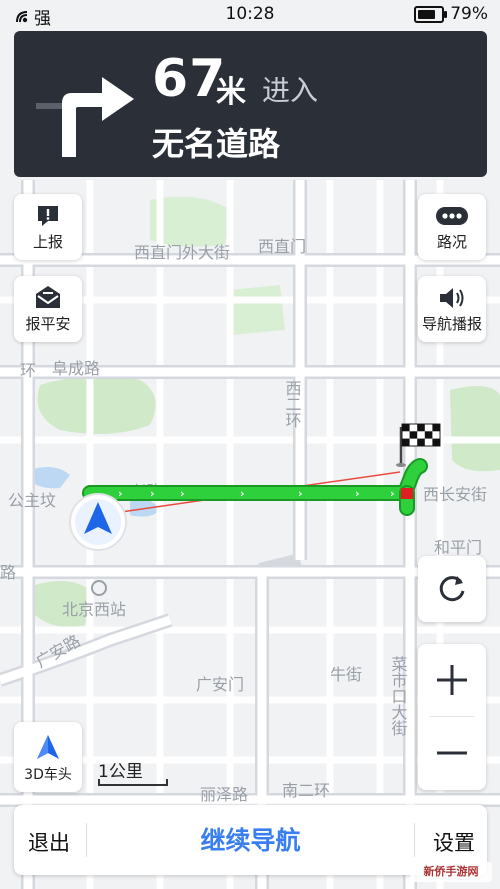 Image resolution: width=500 pixels, height=889 pixels. I want to click on settings-button: 设置, so click(454, 842).